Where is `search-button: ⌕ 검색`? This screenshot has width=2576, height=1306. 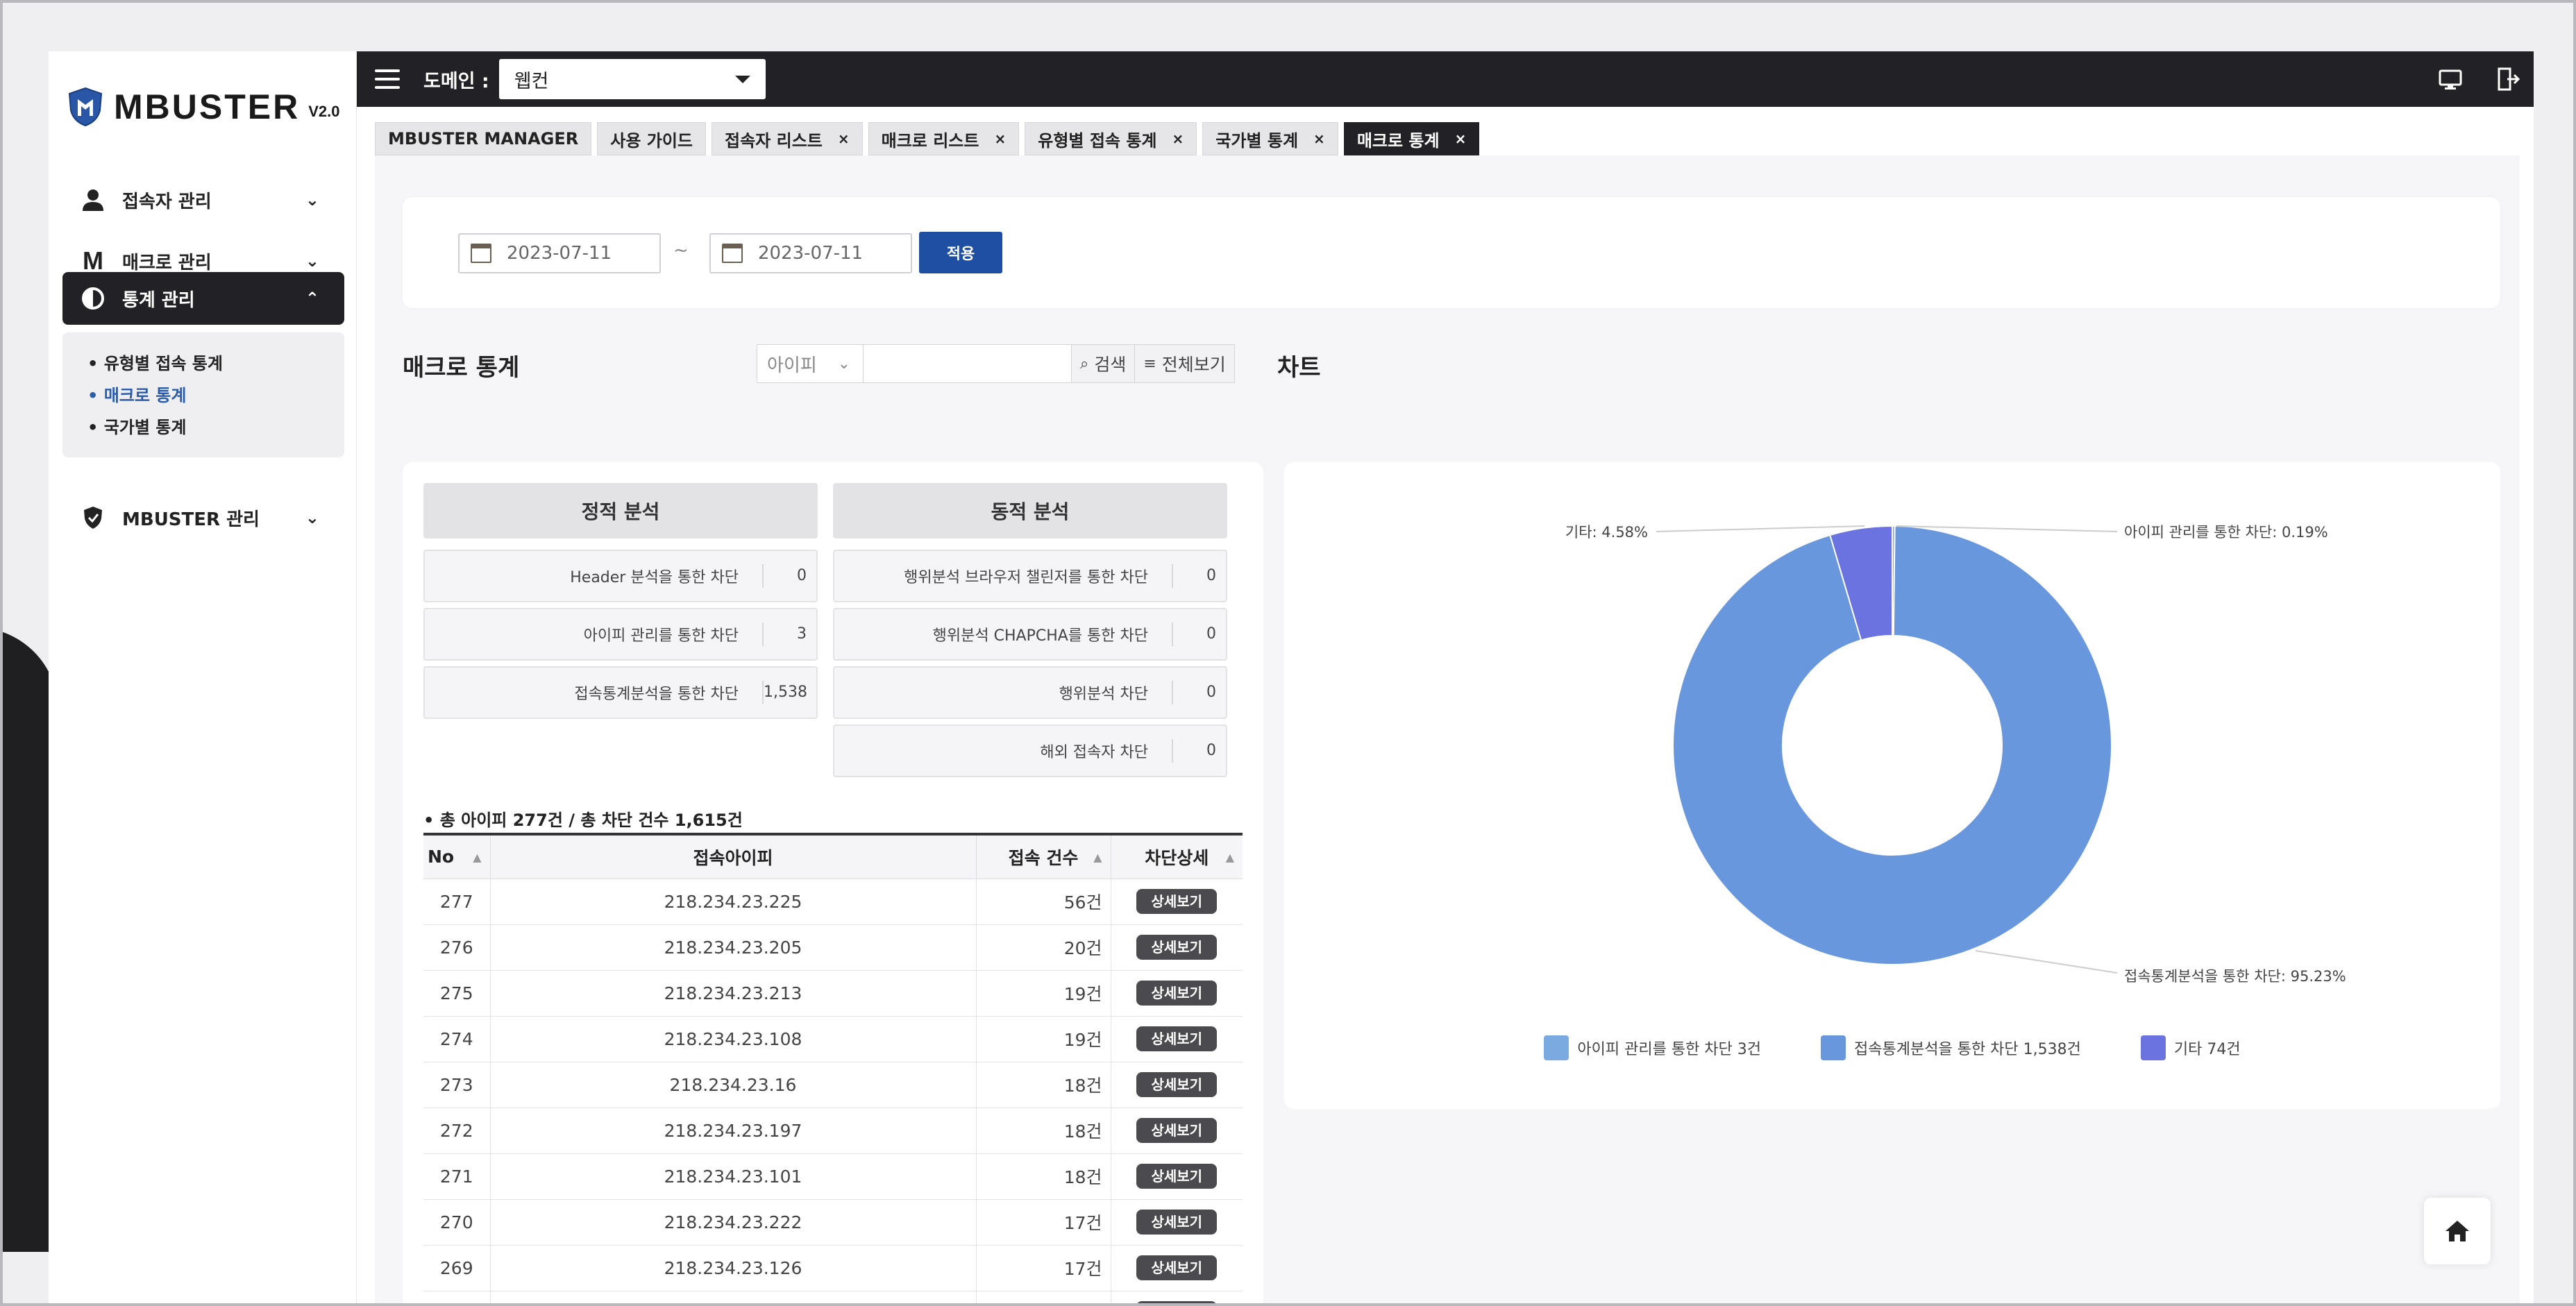 search-button: ⌕ 검색 is located at coordinates (1104, 363).